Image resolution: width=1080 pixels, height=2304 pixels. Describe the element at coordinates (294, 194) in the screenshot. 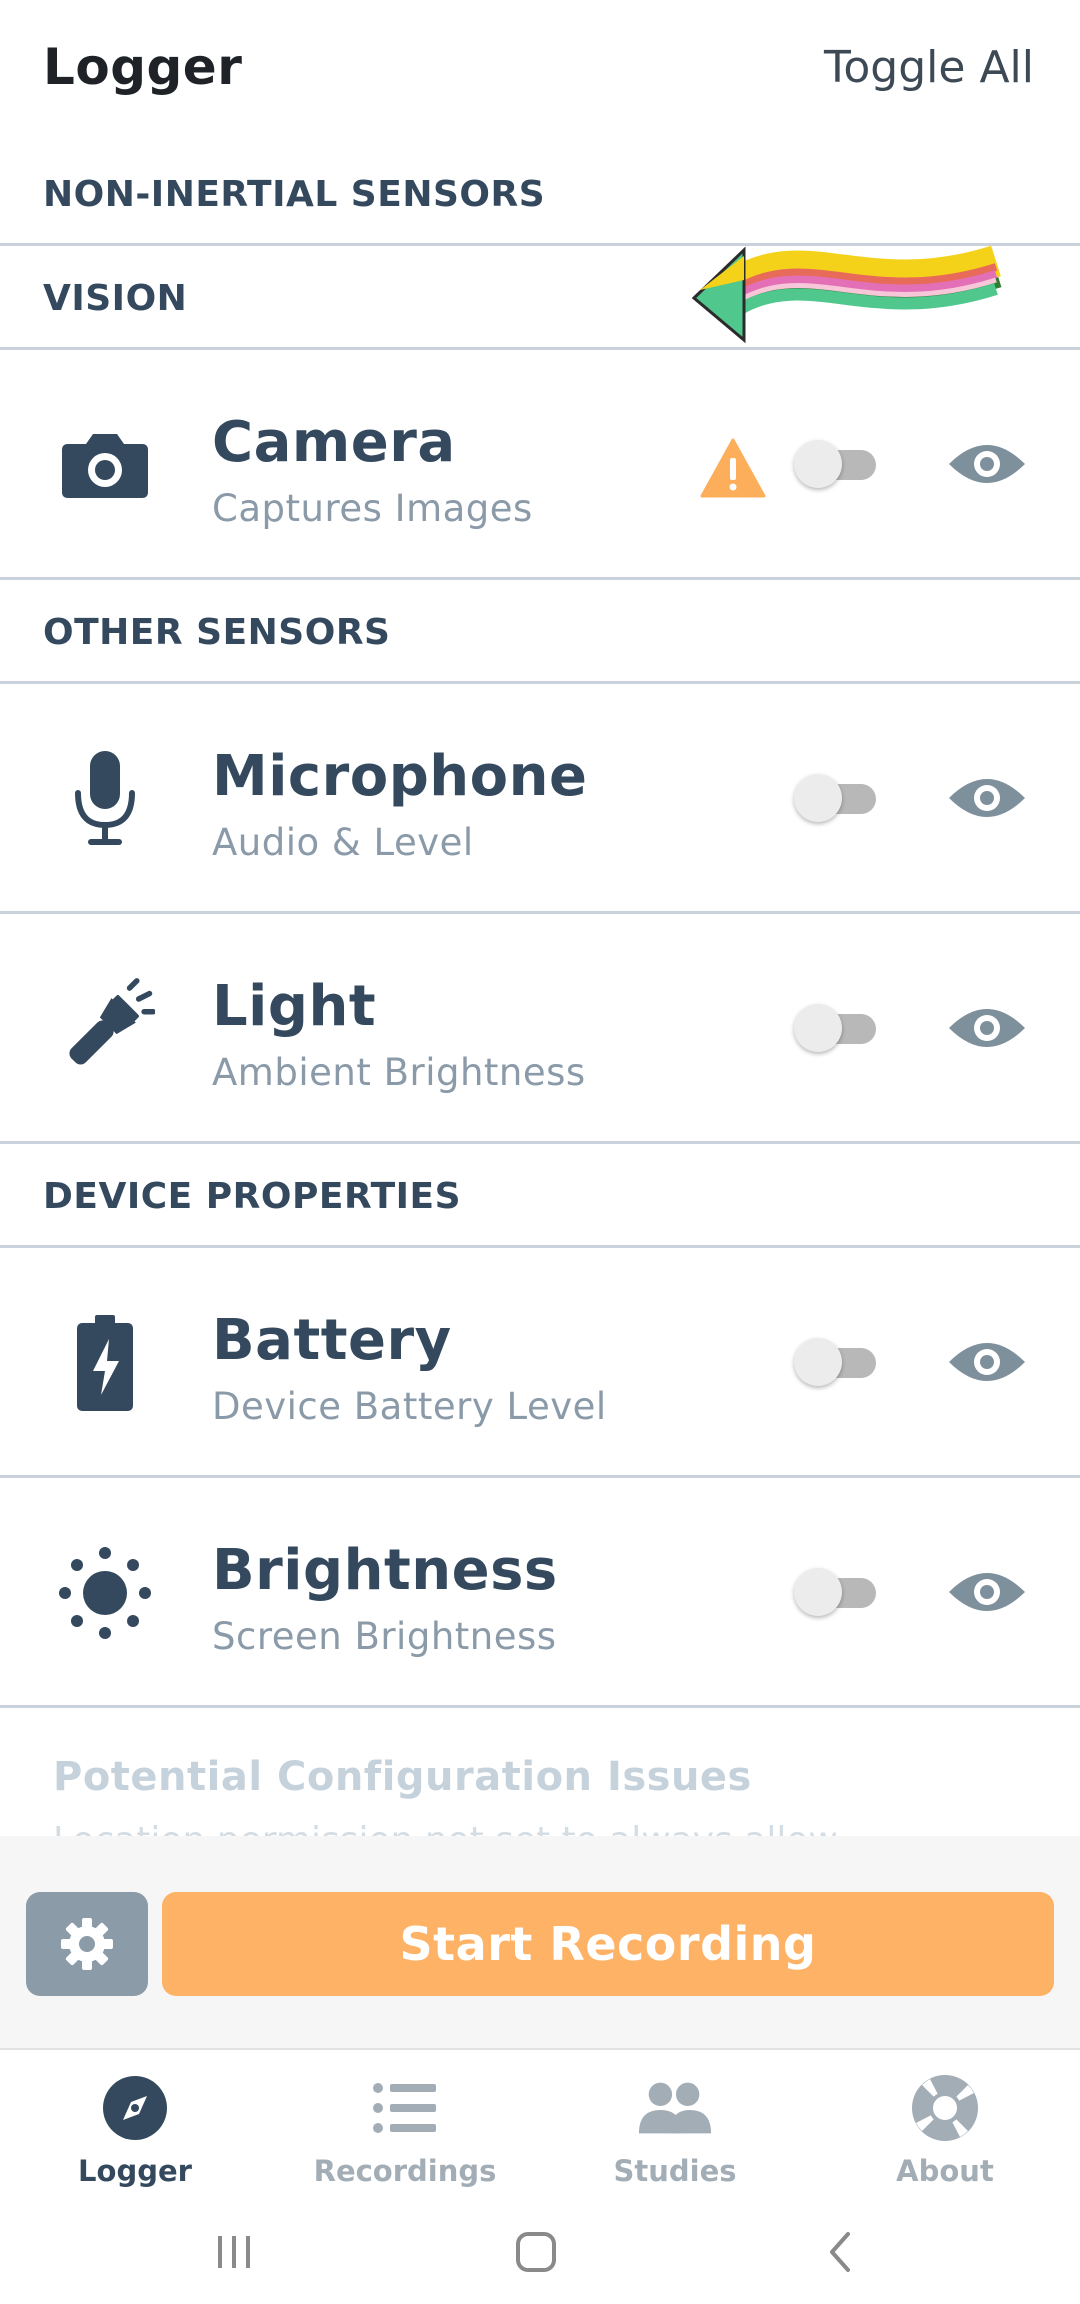

I see `section-label: NON-INERTIAL SENSORS` at that location.